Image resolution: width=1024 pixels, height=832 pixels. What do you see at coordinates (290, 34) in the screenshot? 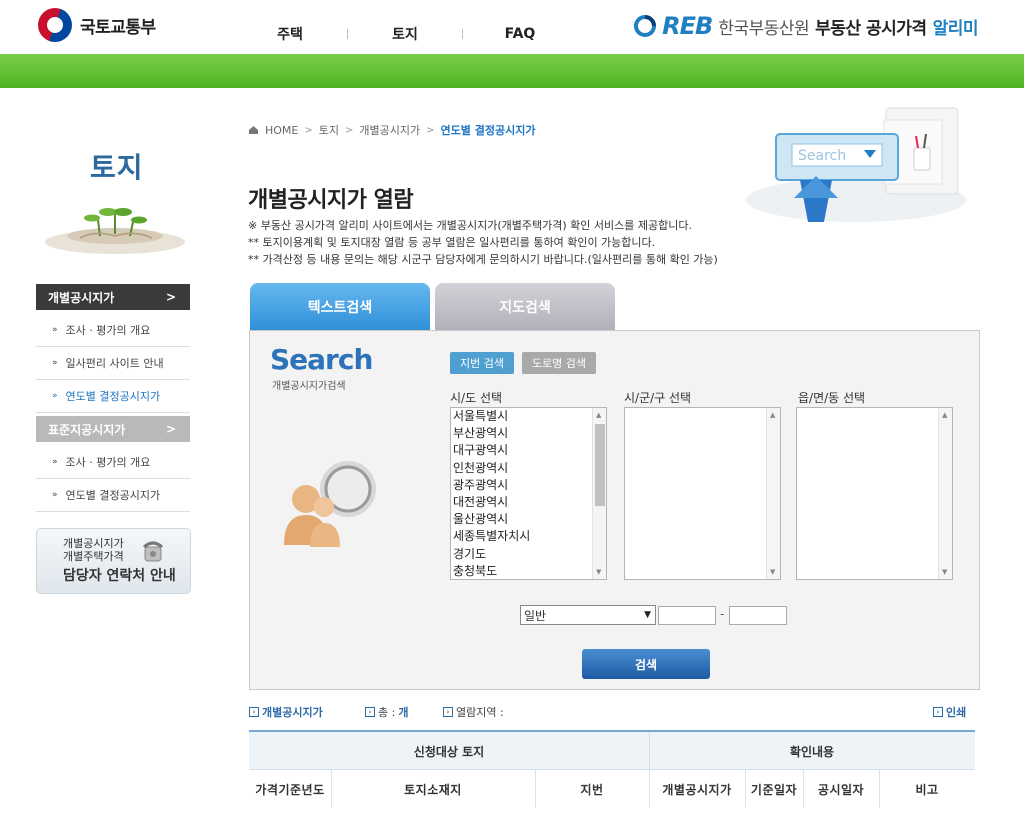
I see `nav-item-housing: 주택` at bounding box center [290, 34].